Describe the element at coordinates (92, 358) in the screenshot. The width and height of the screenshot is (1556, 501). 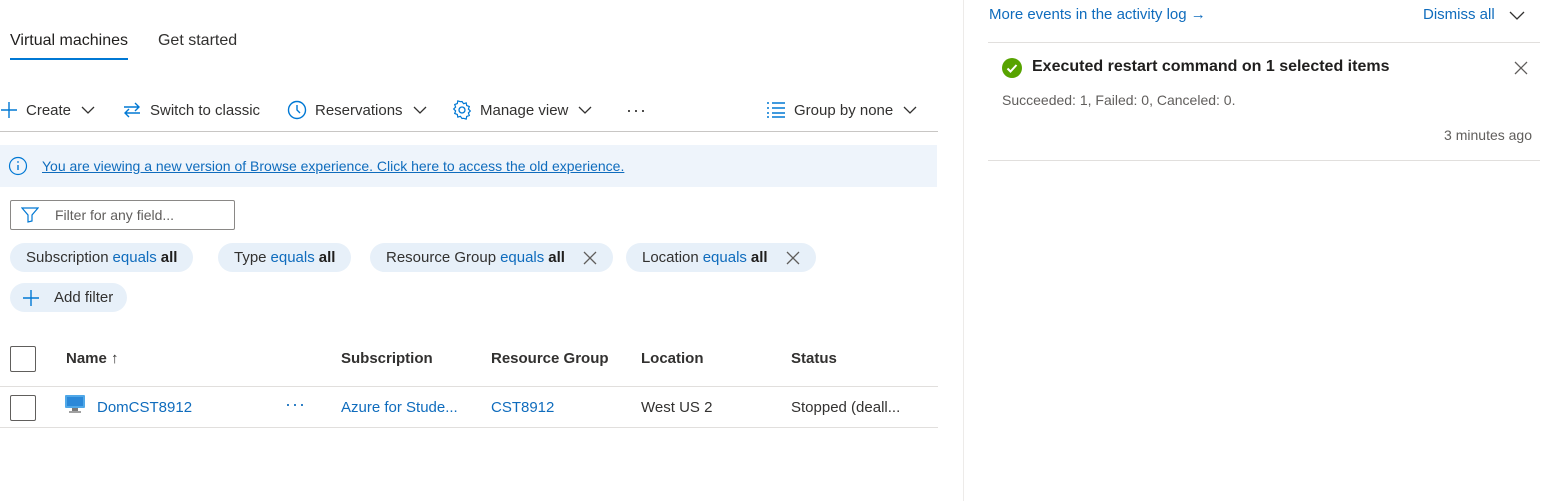
I see `column-header-name: Name ↑` at that location.